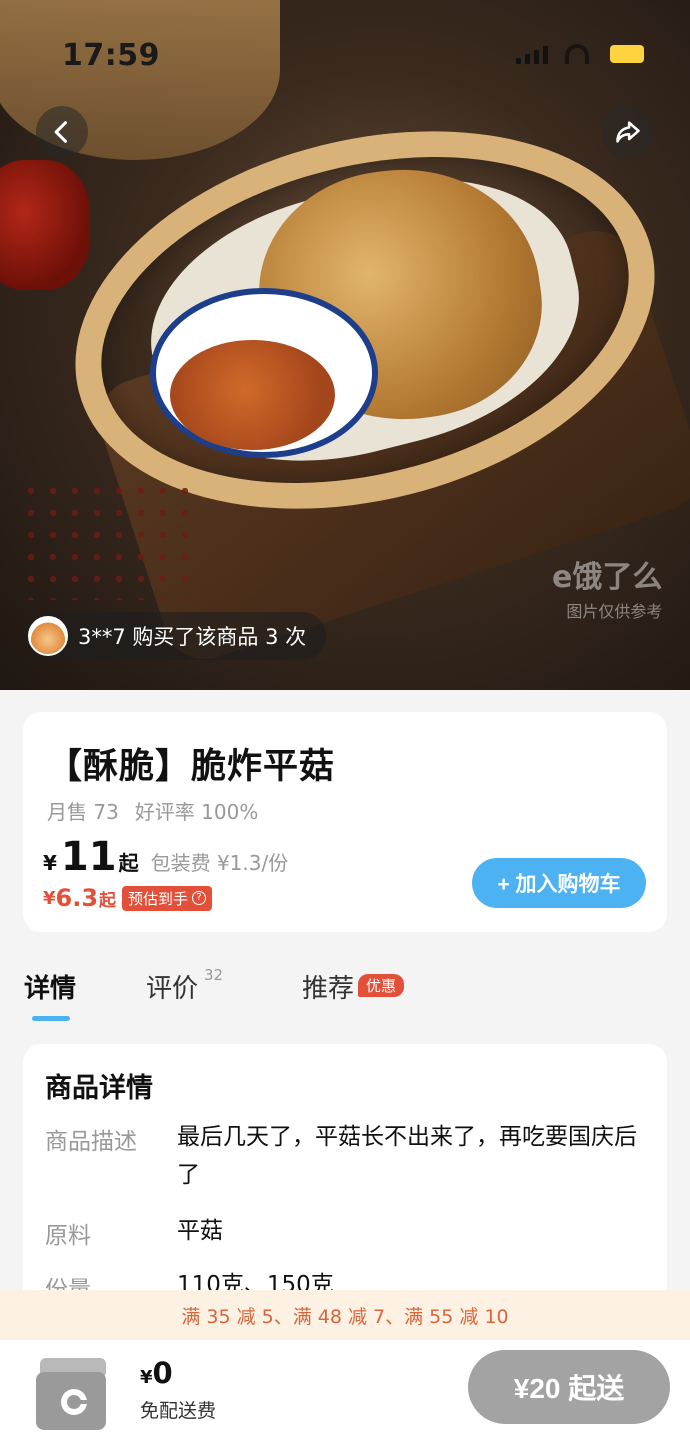 This screenshot has height=1448, width=690. What do you see at coordinates (49, 898) in the screenshot?
I see `est-price-symbol: ¥` at bounding box center [49, 898].